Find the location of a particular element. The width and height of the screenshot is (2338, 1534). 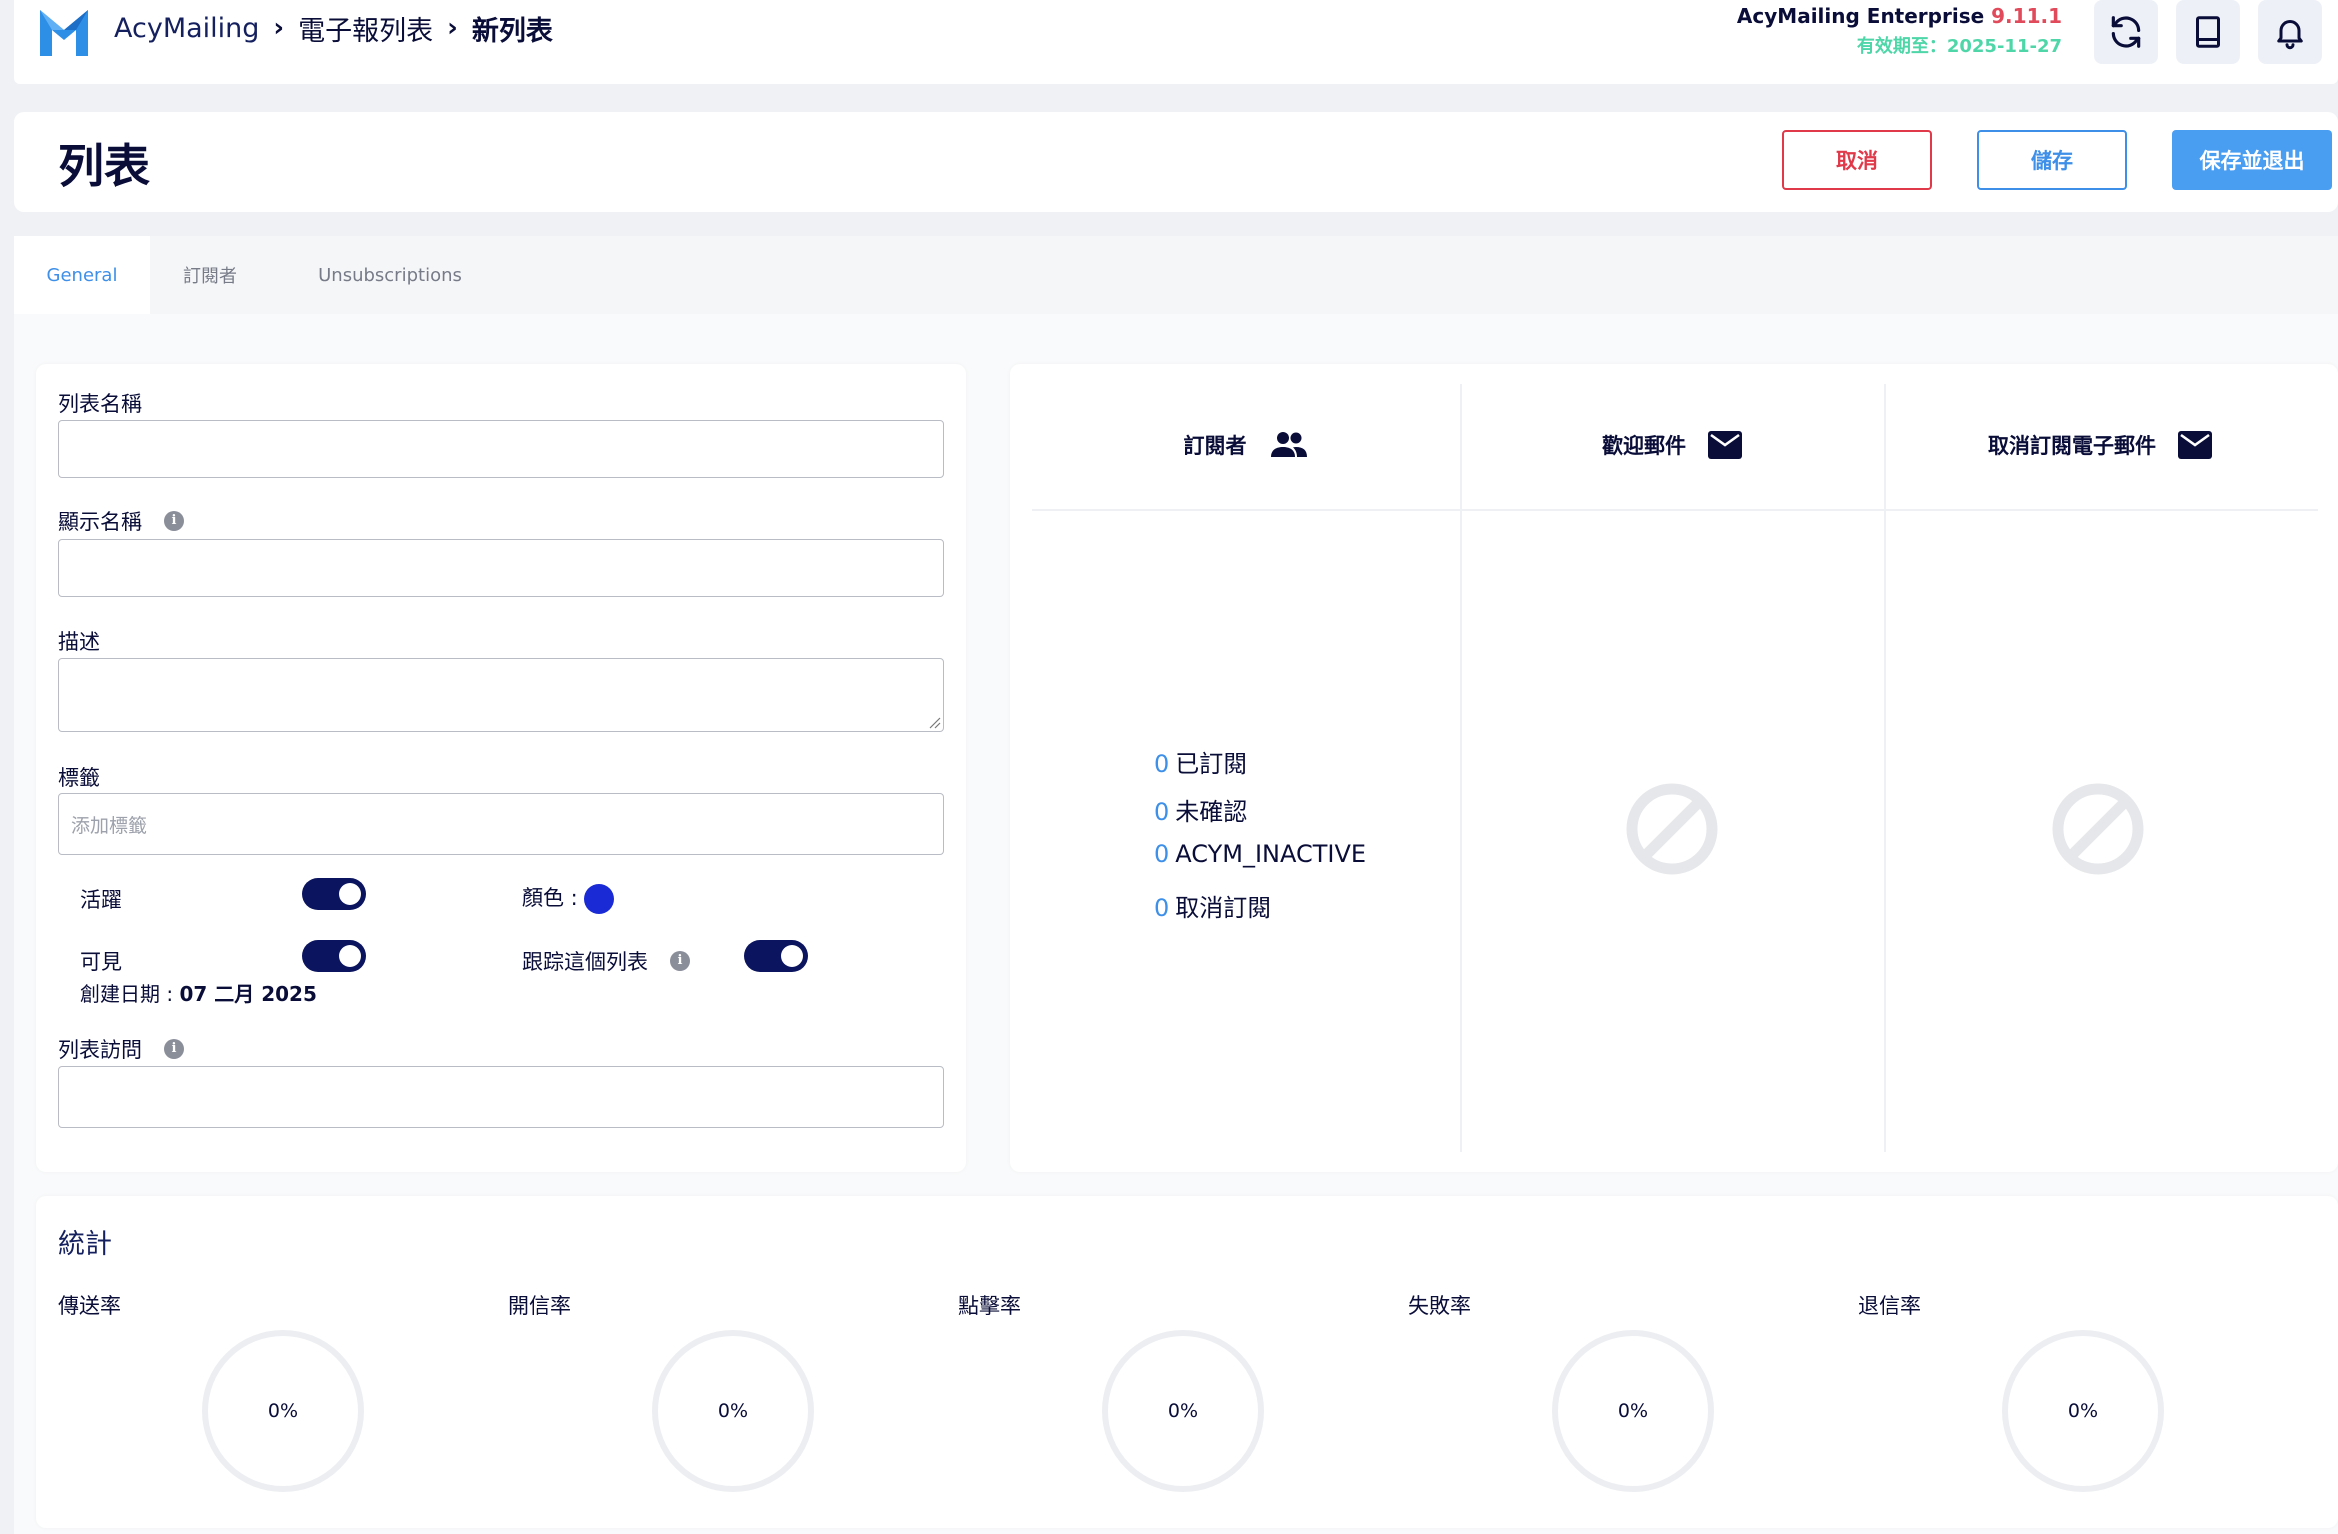

list-access-label: 列表訪問 is located at coordinates (100, 1050).